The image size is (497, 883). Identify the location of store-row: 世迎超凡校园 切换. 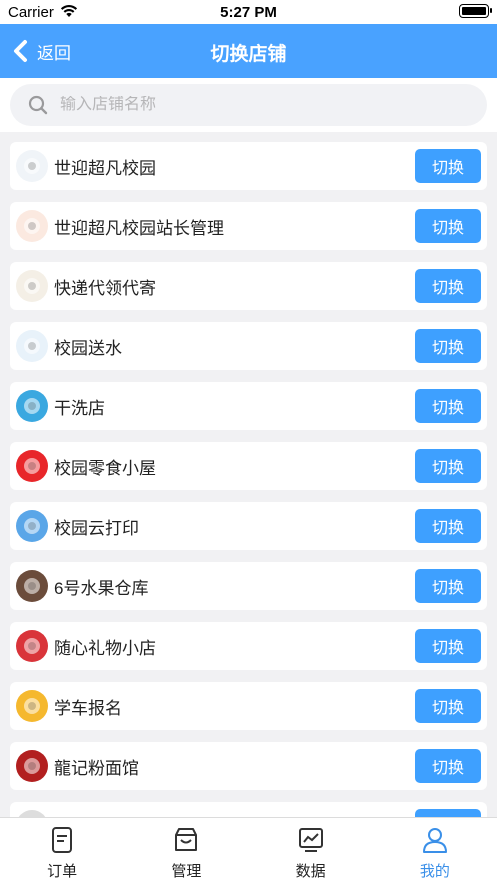
(248, 166).